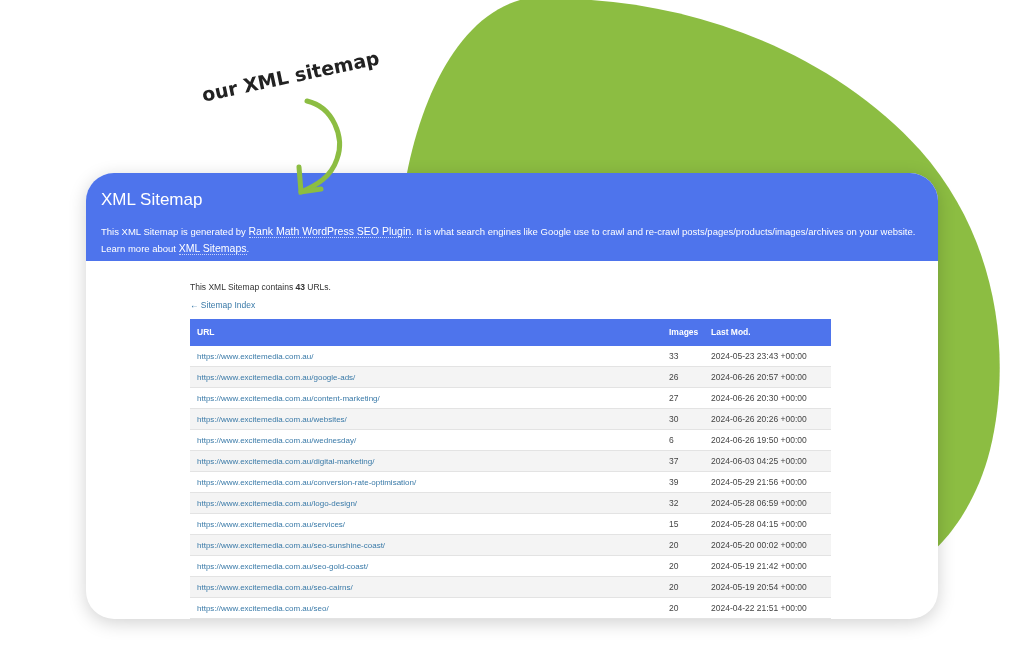  I want to click on image-count: 30, so click(674, 418).